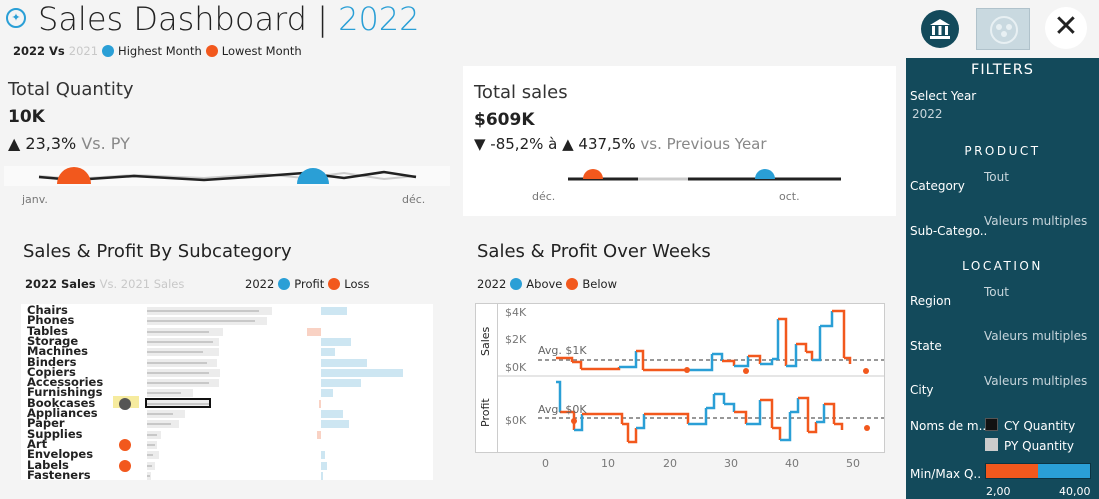  What do you see at coordinates (991, 444) in the screenshot?
I see `py-quantity-swatch` at bounding box center [991, 444].